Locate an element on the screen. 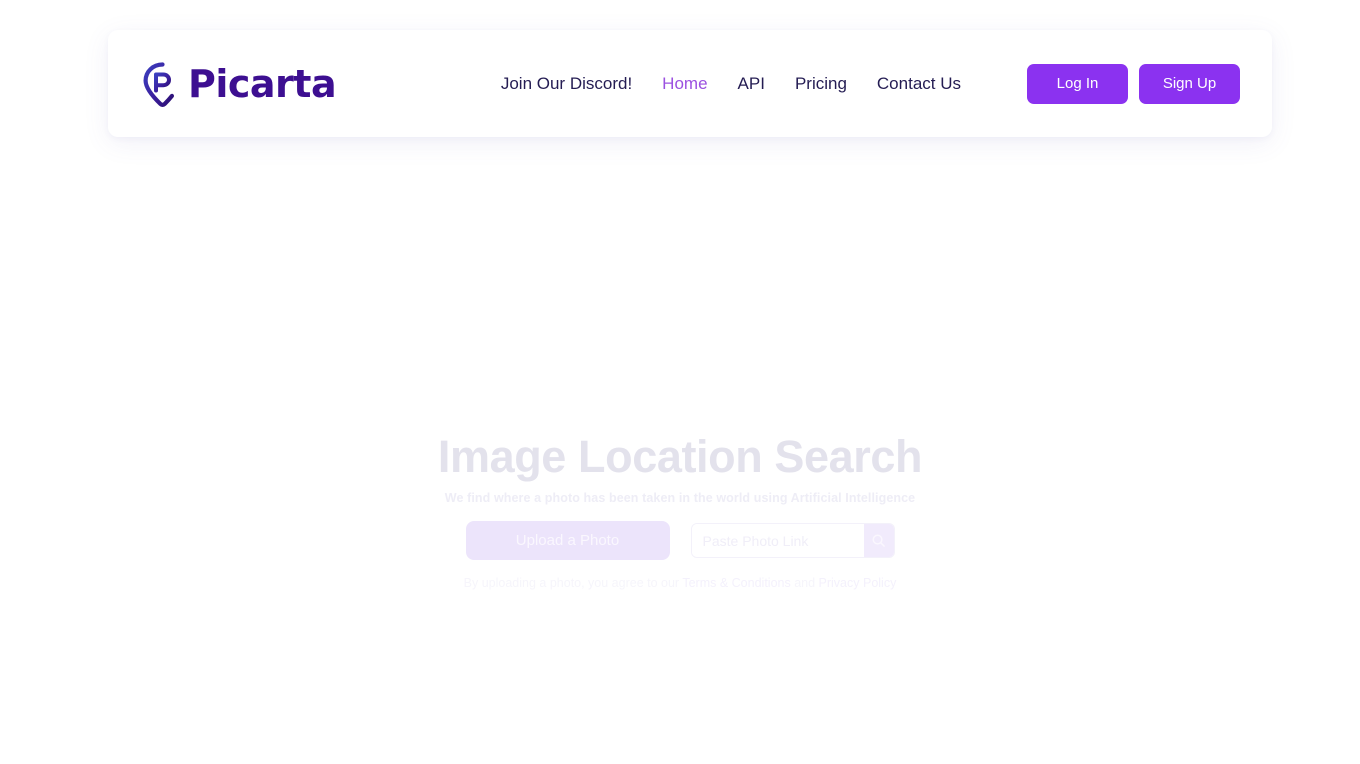 This screenshot has height=764, width=1360. logo-home-link: Picarta is located at coordinates (239, 84).